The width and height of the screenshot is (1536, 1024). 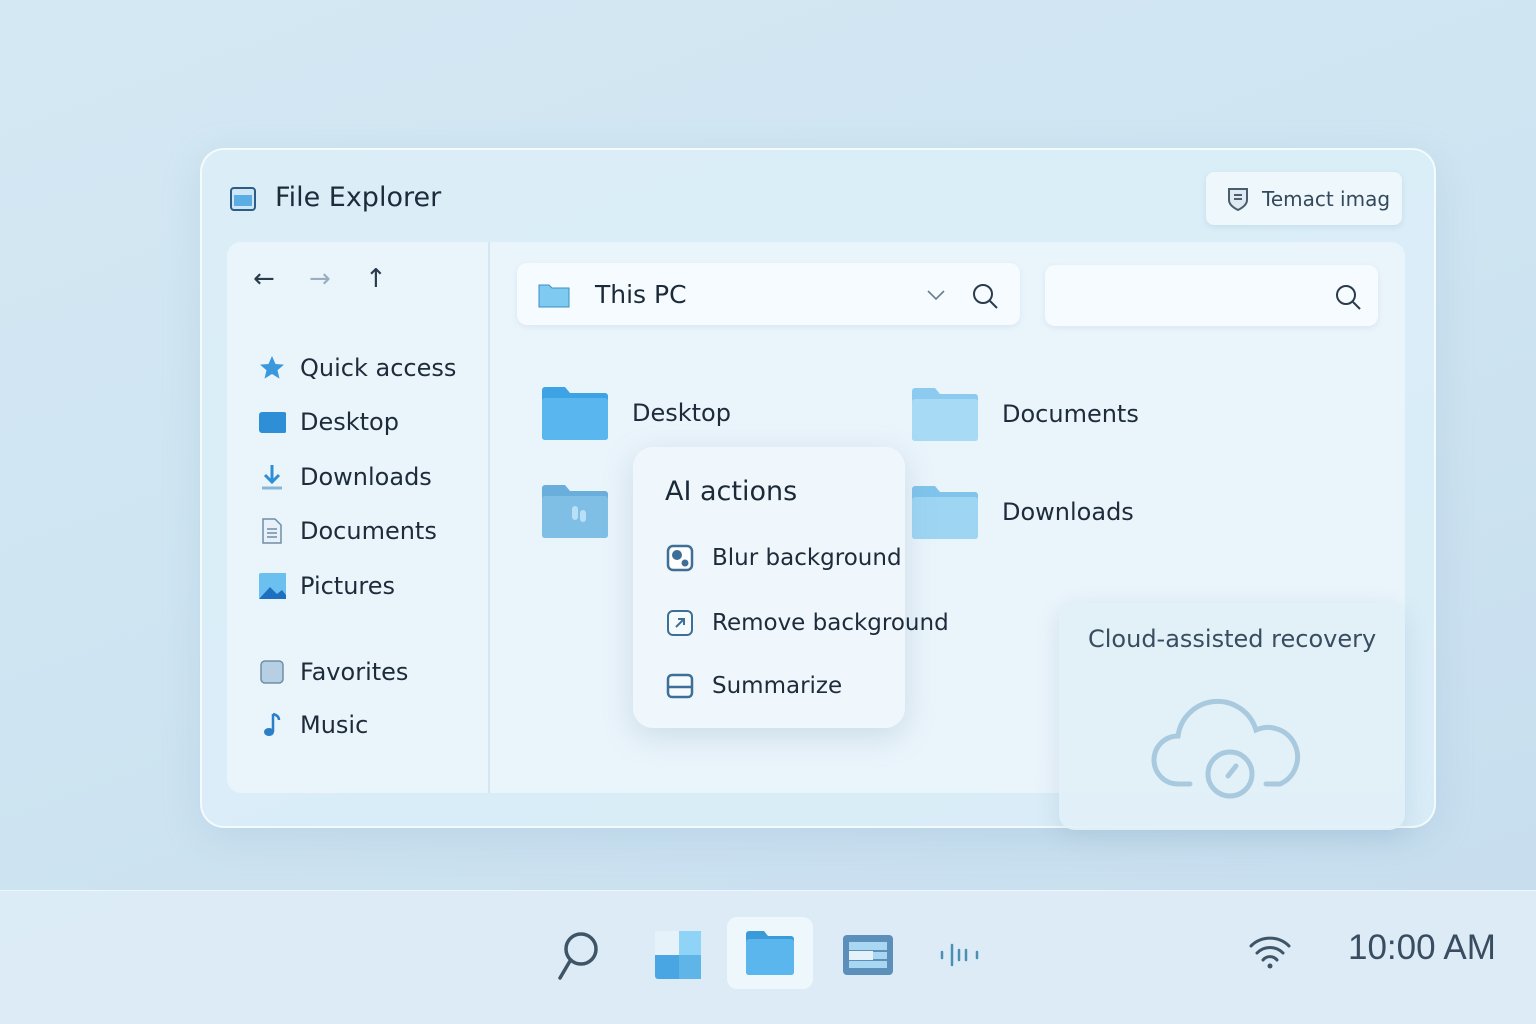 I want to click on title-action-label: Temact imag, so click(x=1326, y=198).